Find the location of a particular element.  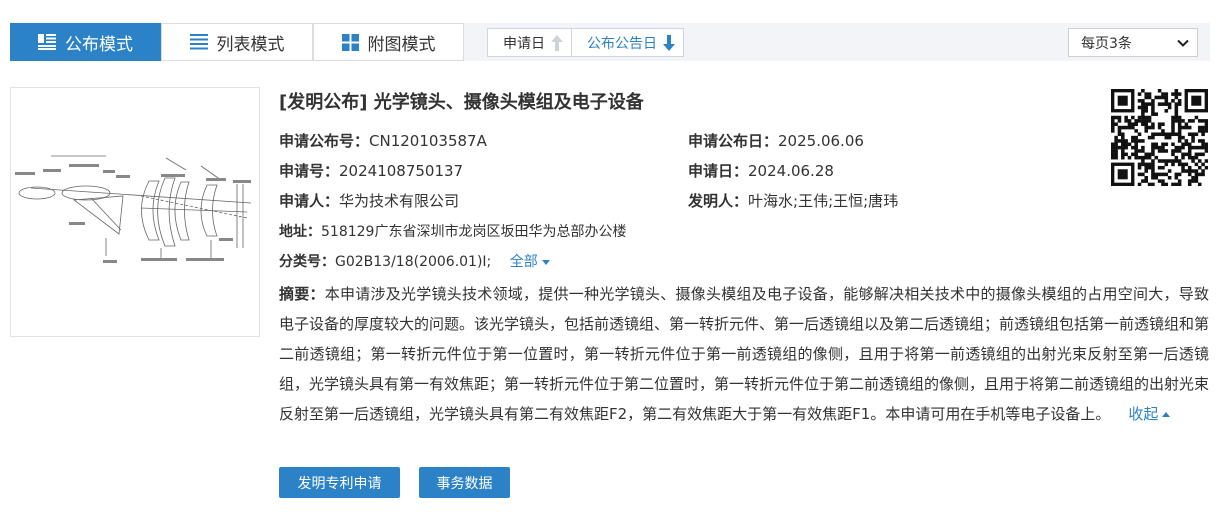

optical-lens-diagram is located at coordinates (133, 209).